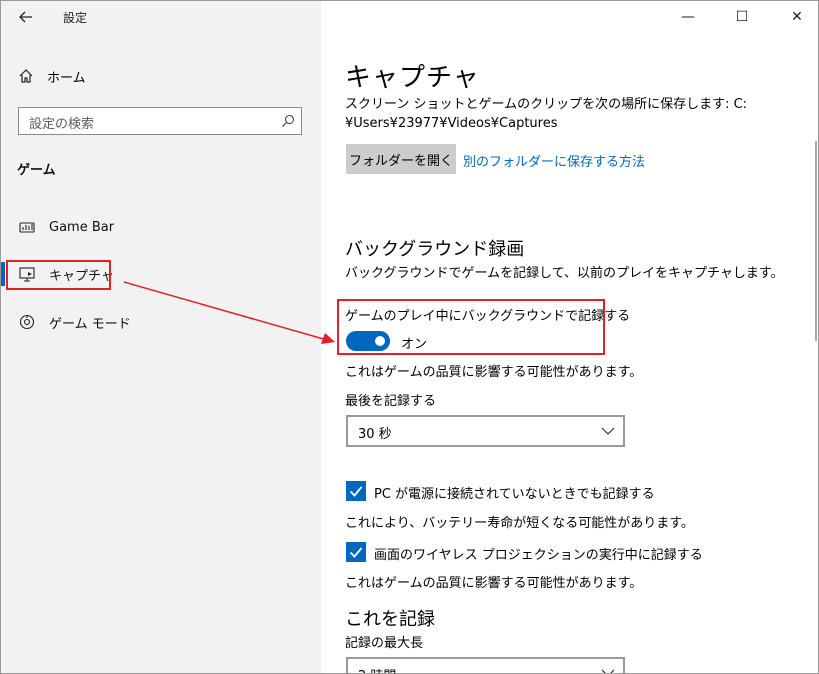 Image resolution: width=819 pixels, height=674 pixels. I want to click on annotation-arrow-icon, so click(229, 312).